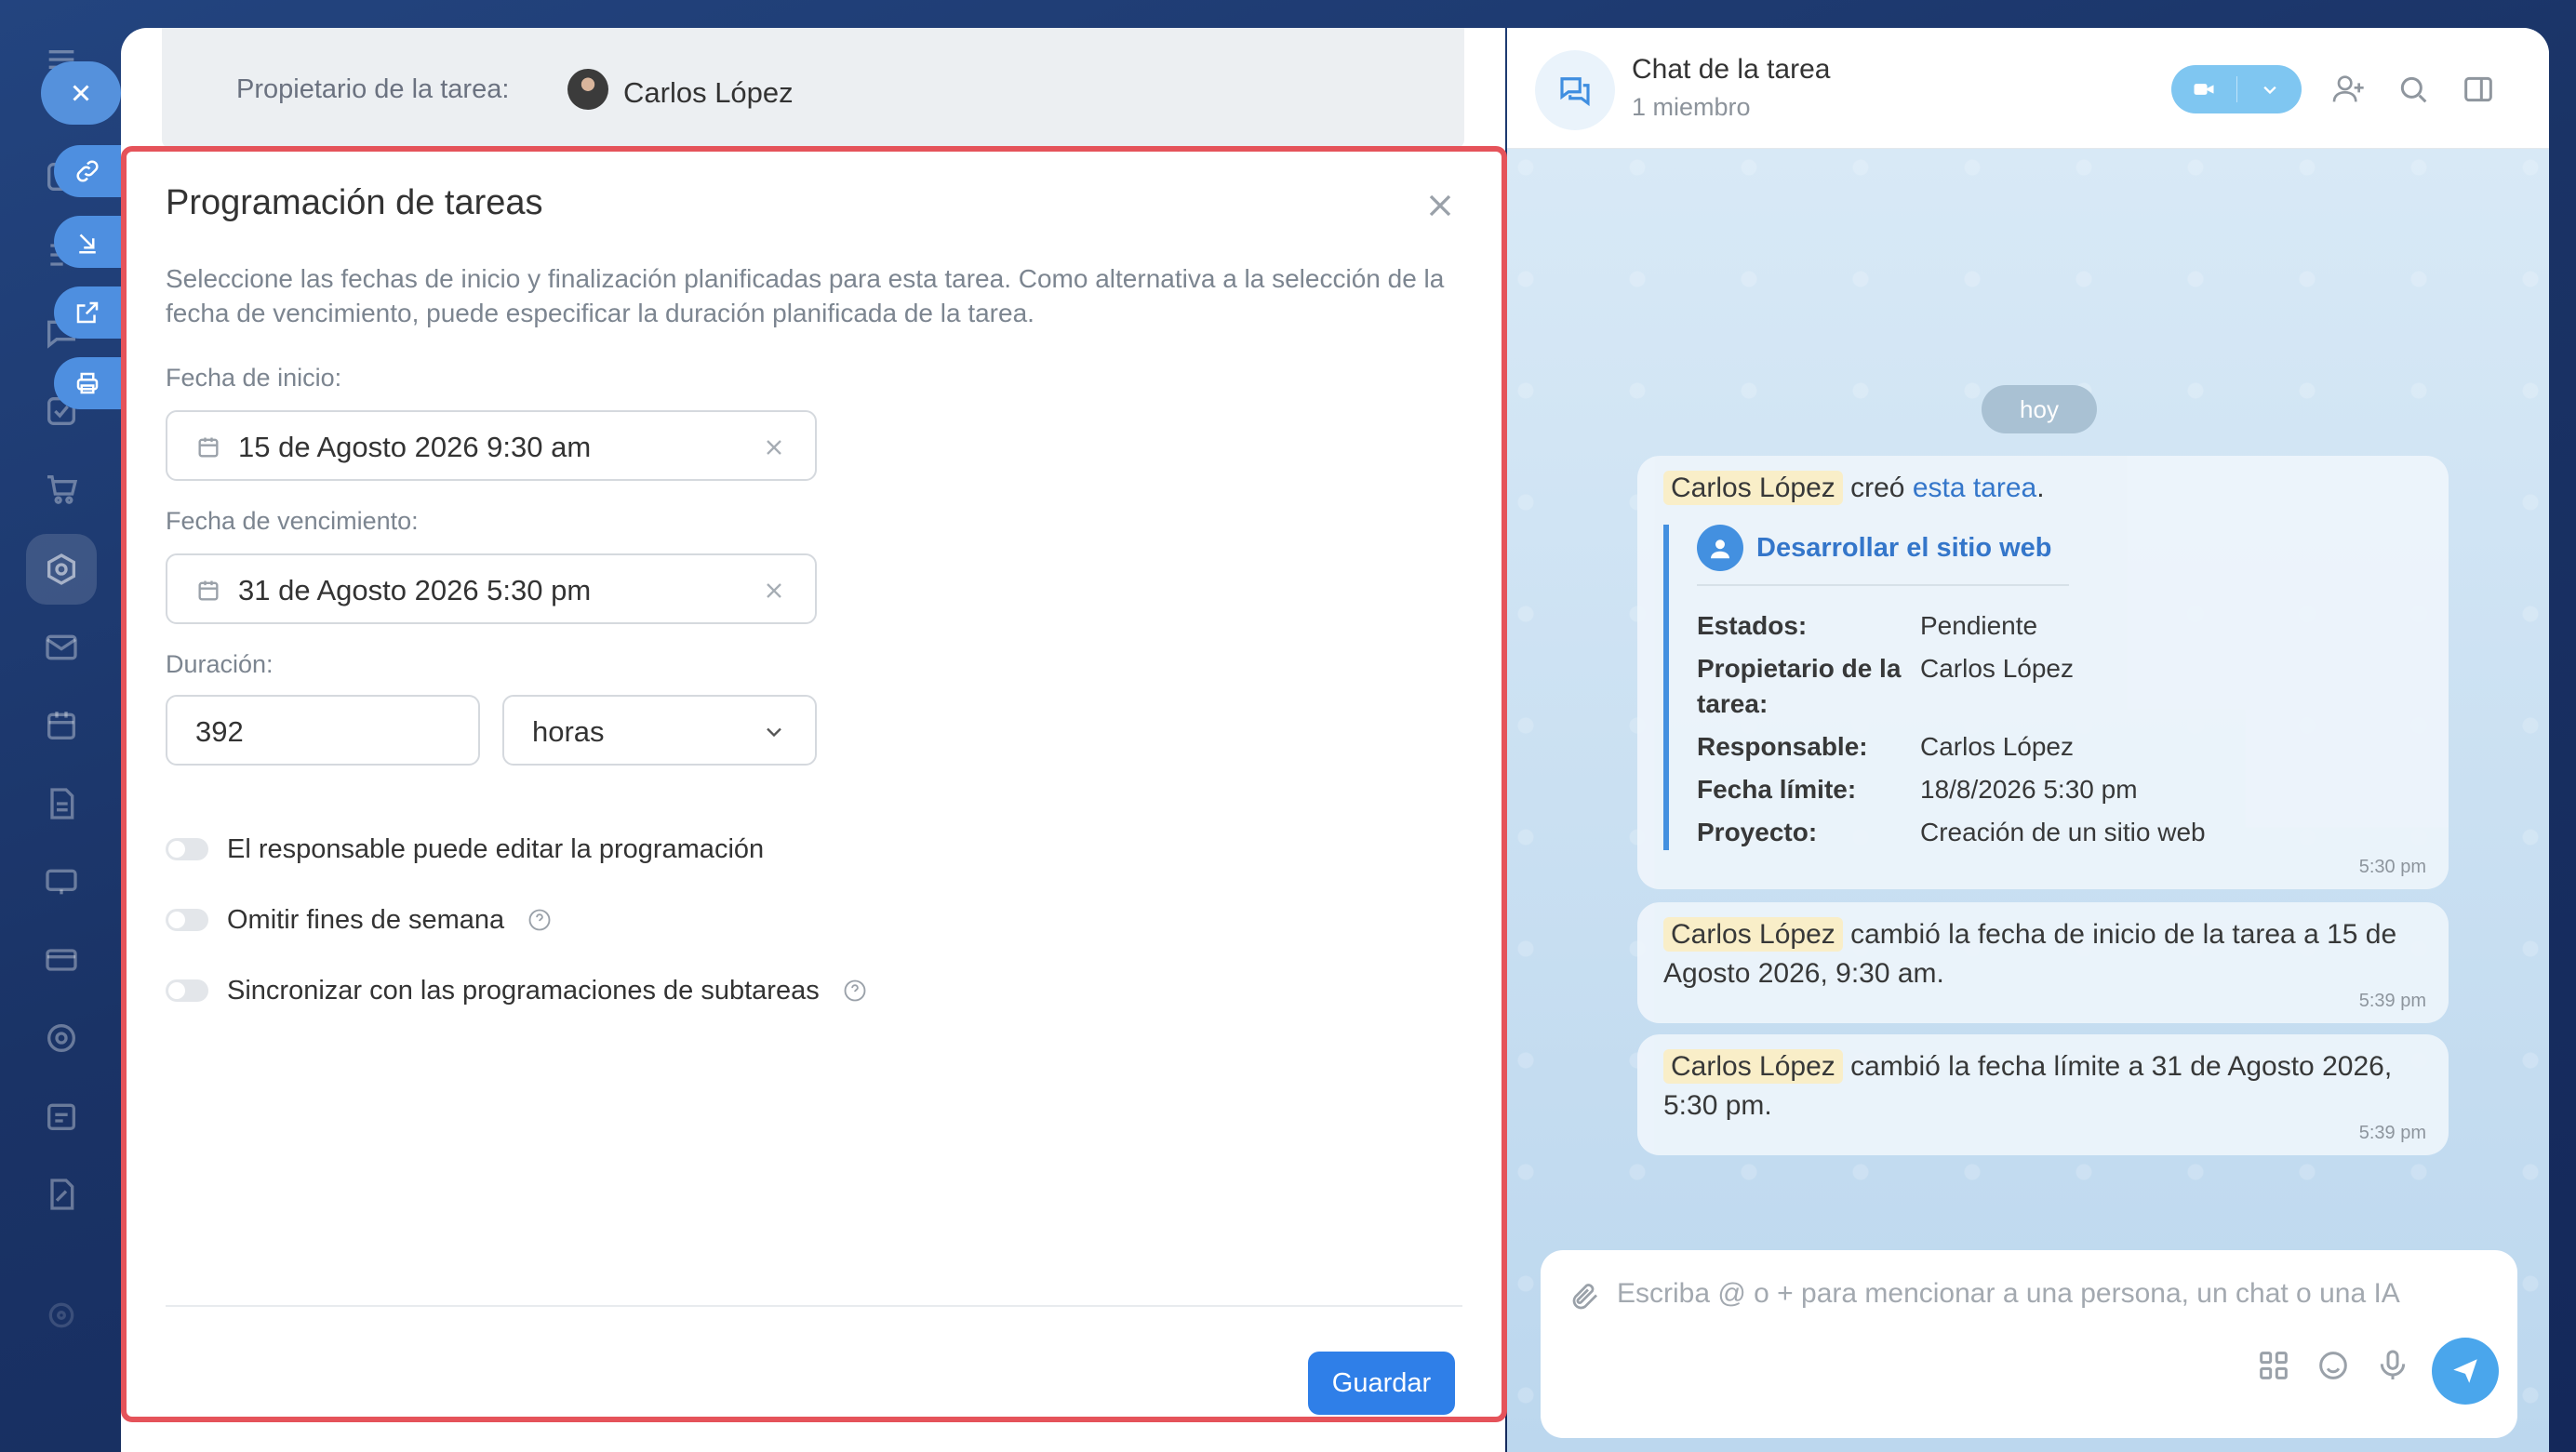 This screenshot has height=1452, width=2576. What do you see at coordinates (61, 1116) in the screenshot?
I see `planner-icon` at bounding box center [61, 1116].